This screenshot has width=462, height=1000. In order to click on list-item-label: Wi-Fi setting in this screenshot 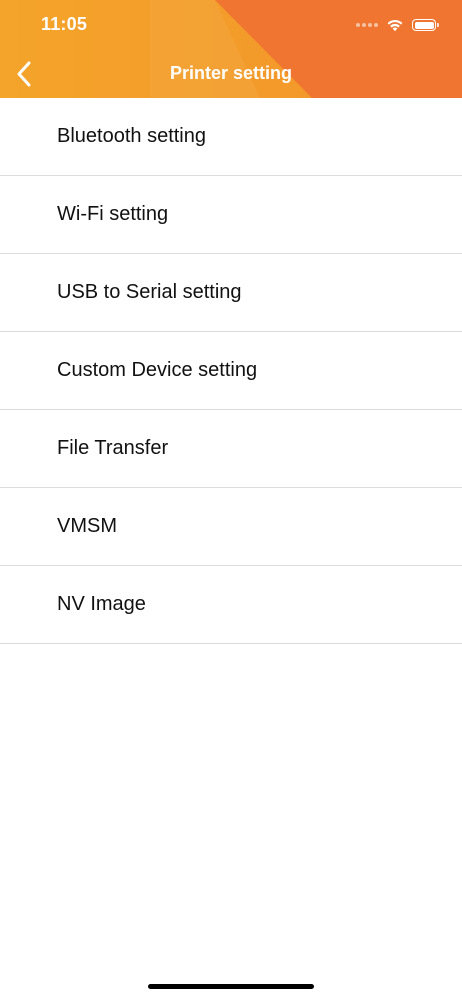, I will do `click(113, 214)`.